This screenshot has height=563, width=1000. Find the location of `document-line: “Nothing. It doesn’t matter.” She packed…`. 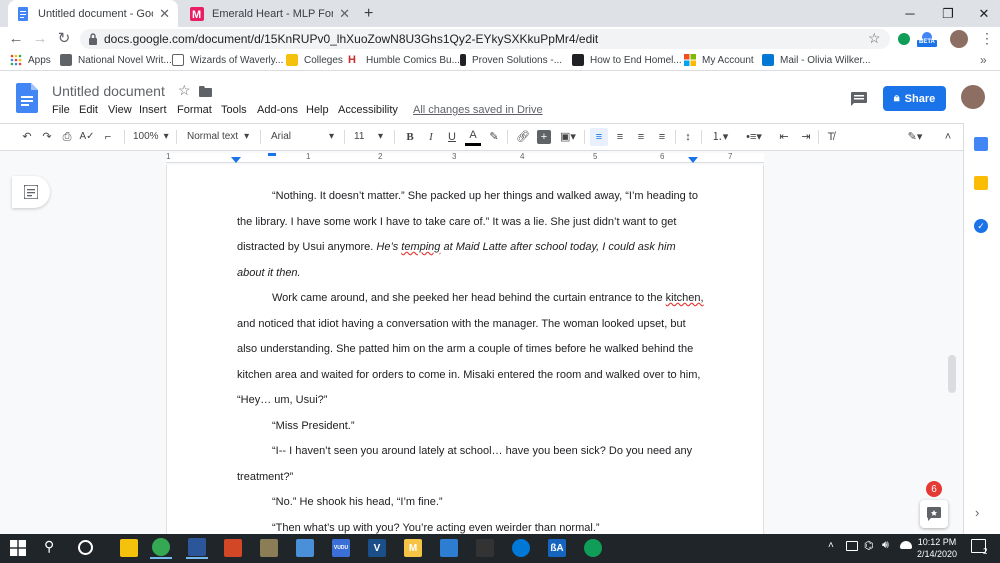

document-line: “Nothing. It doesn’t matter.” She packed… is located at coordinates (485, 196).